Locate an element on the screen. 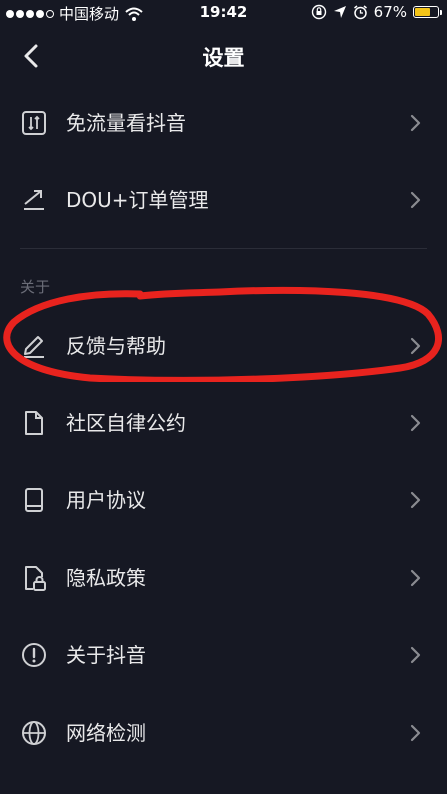  settings-item-label: 反馈与帮助 is located at coordinates (116, 346).